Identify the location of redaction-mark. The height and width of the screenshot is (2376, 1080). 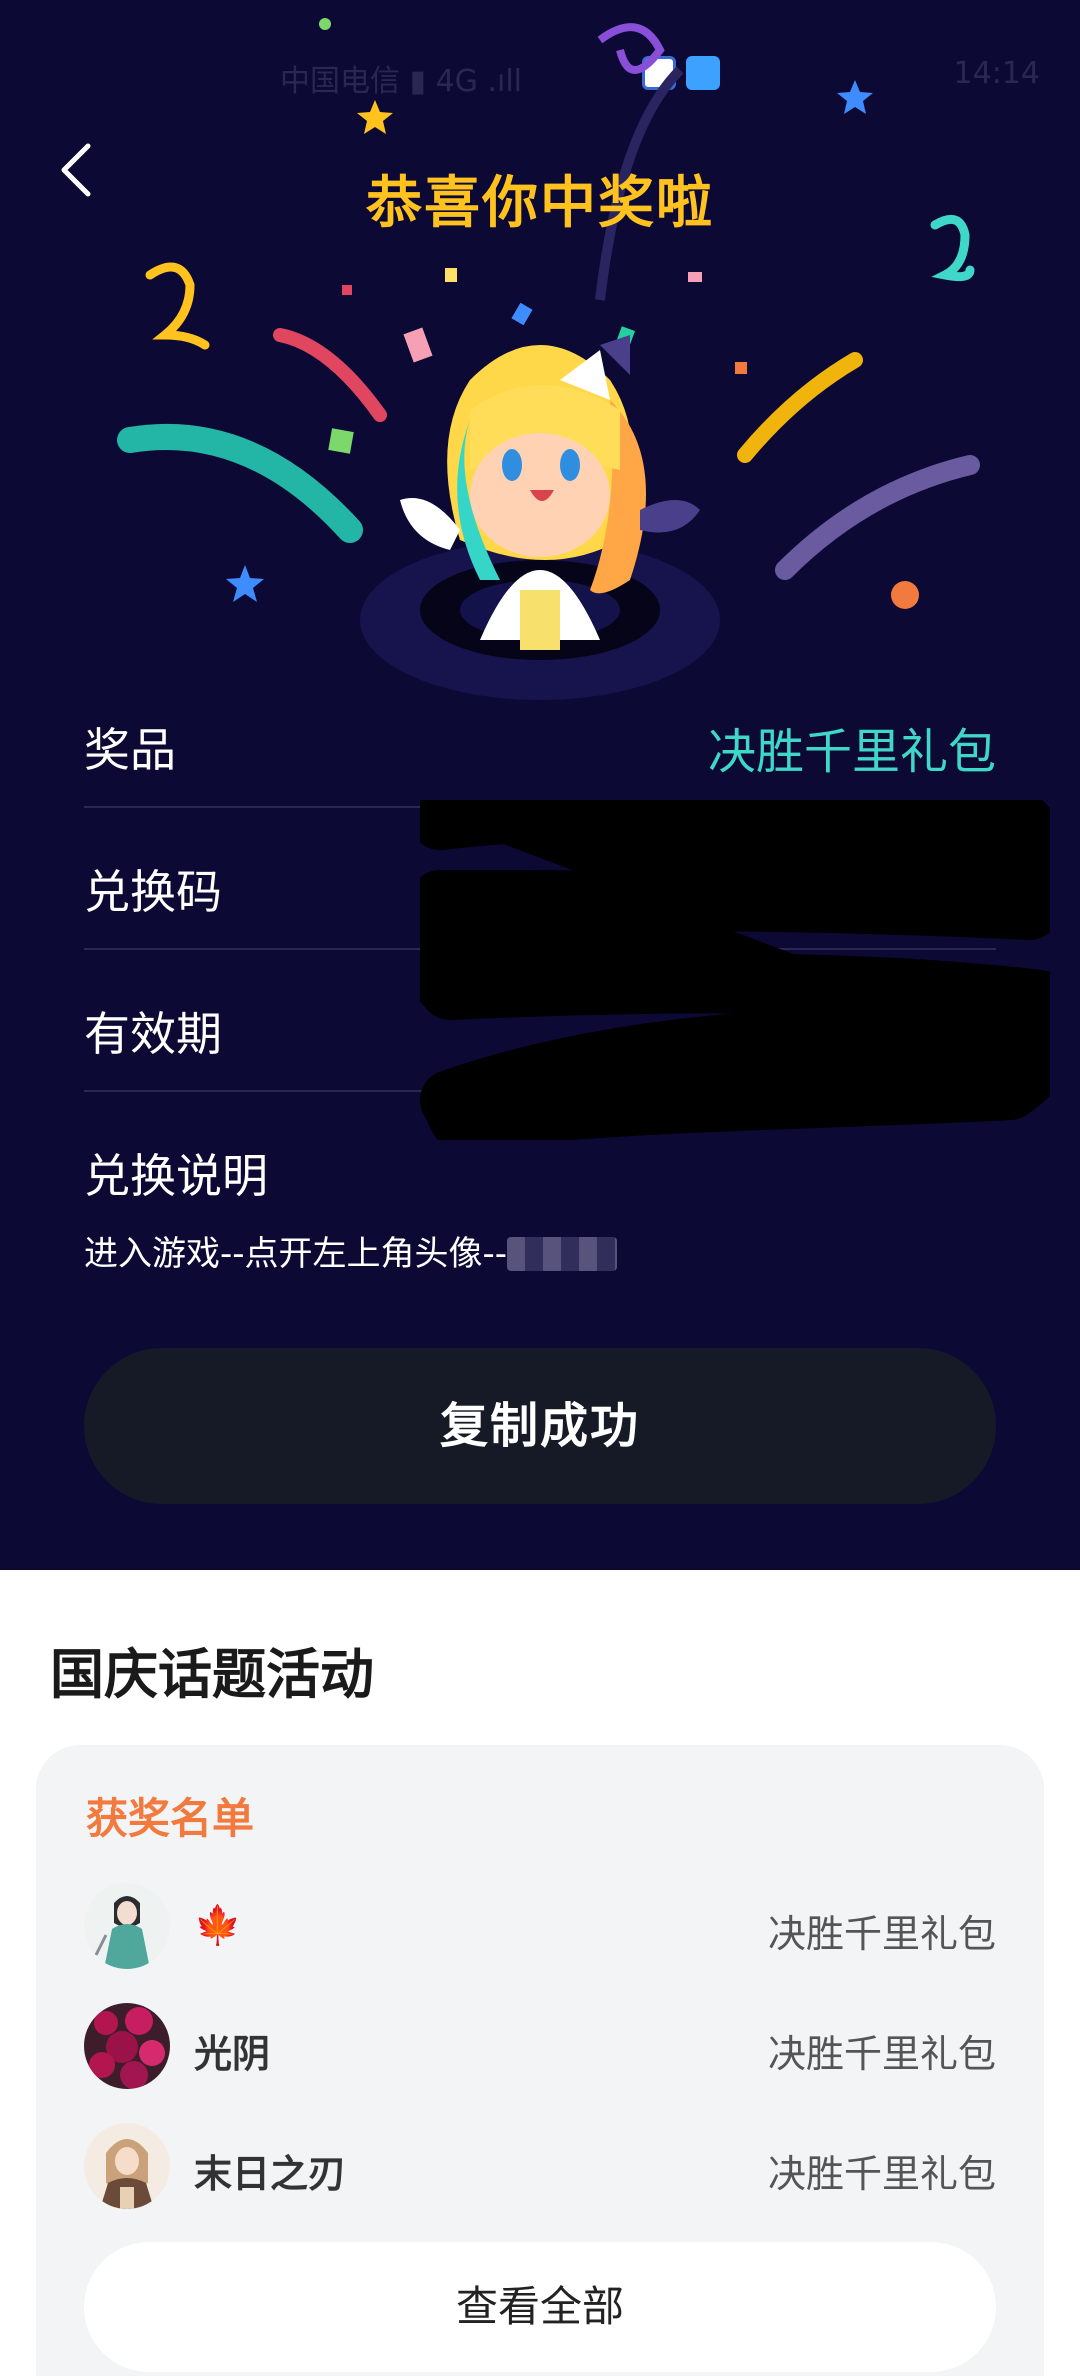
(735, 970).